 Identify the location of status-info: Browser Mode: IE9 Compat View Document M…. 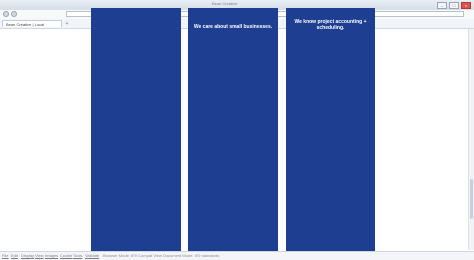
(161, 255).